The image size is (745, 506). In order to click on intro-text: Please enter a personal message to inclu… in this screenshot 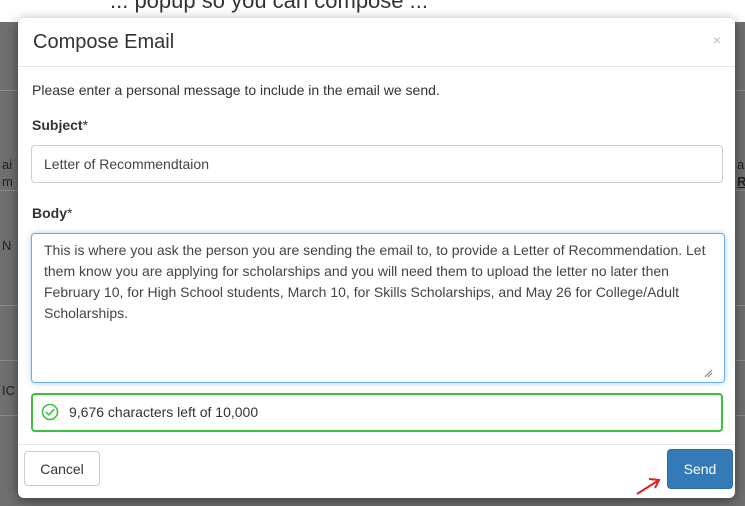, I will do `click(236, 90)`.